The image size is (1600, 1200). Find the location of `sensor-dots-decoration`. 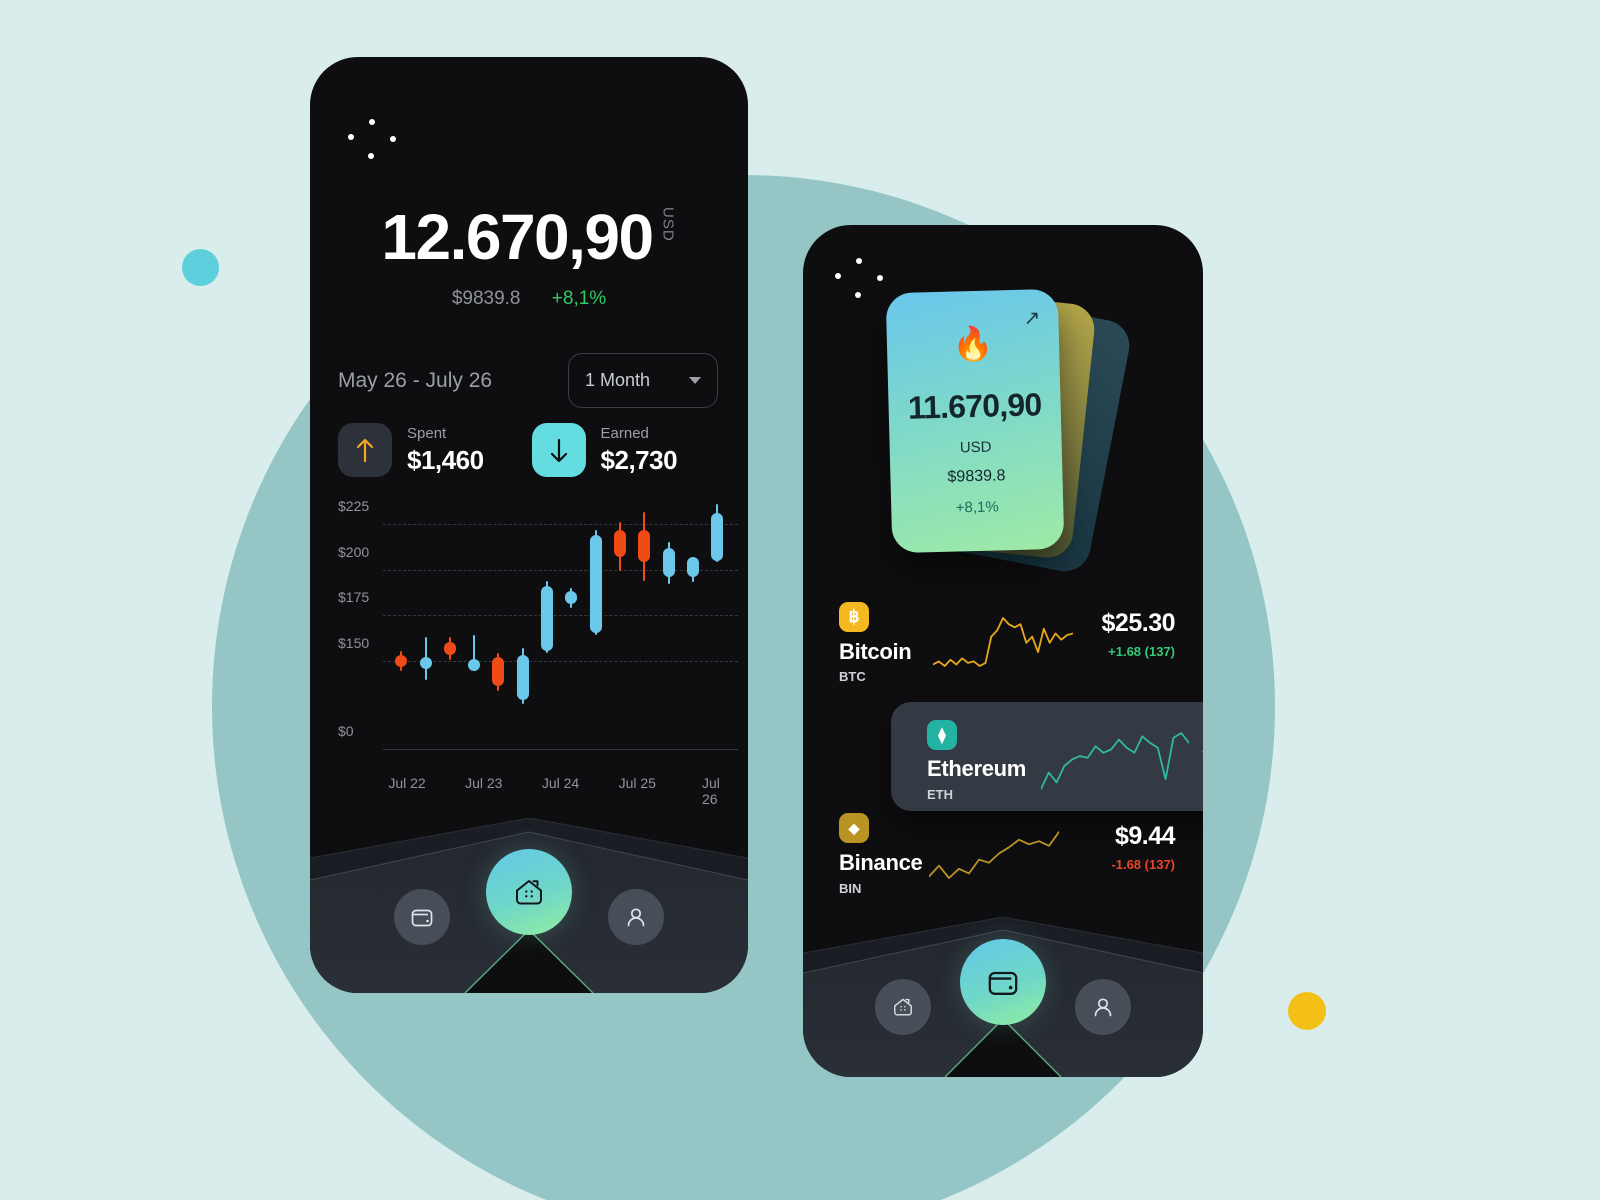

sensor-dots-decoration is located at coordinates (372, 140).